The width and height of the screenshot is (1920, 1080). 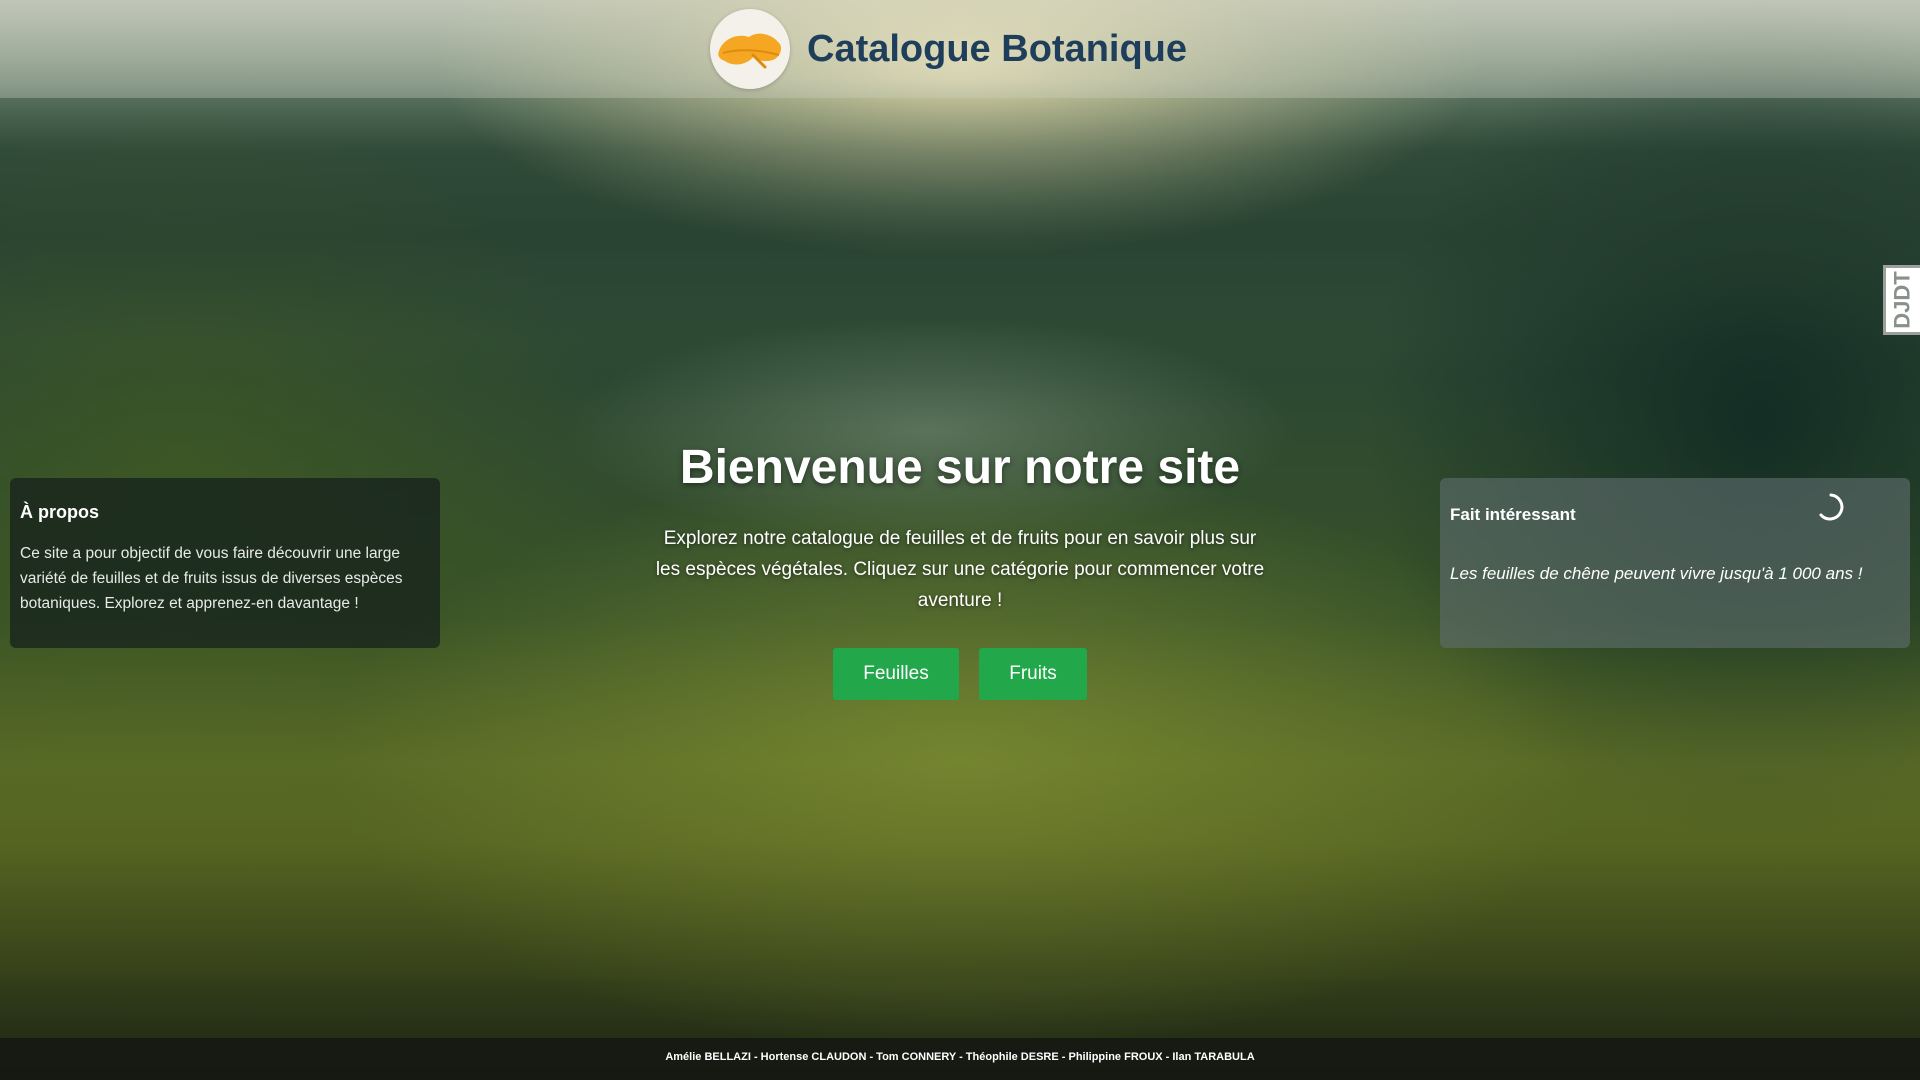 I want to click on brand: Catalogue Botanique, so click(x=948, y=49).